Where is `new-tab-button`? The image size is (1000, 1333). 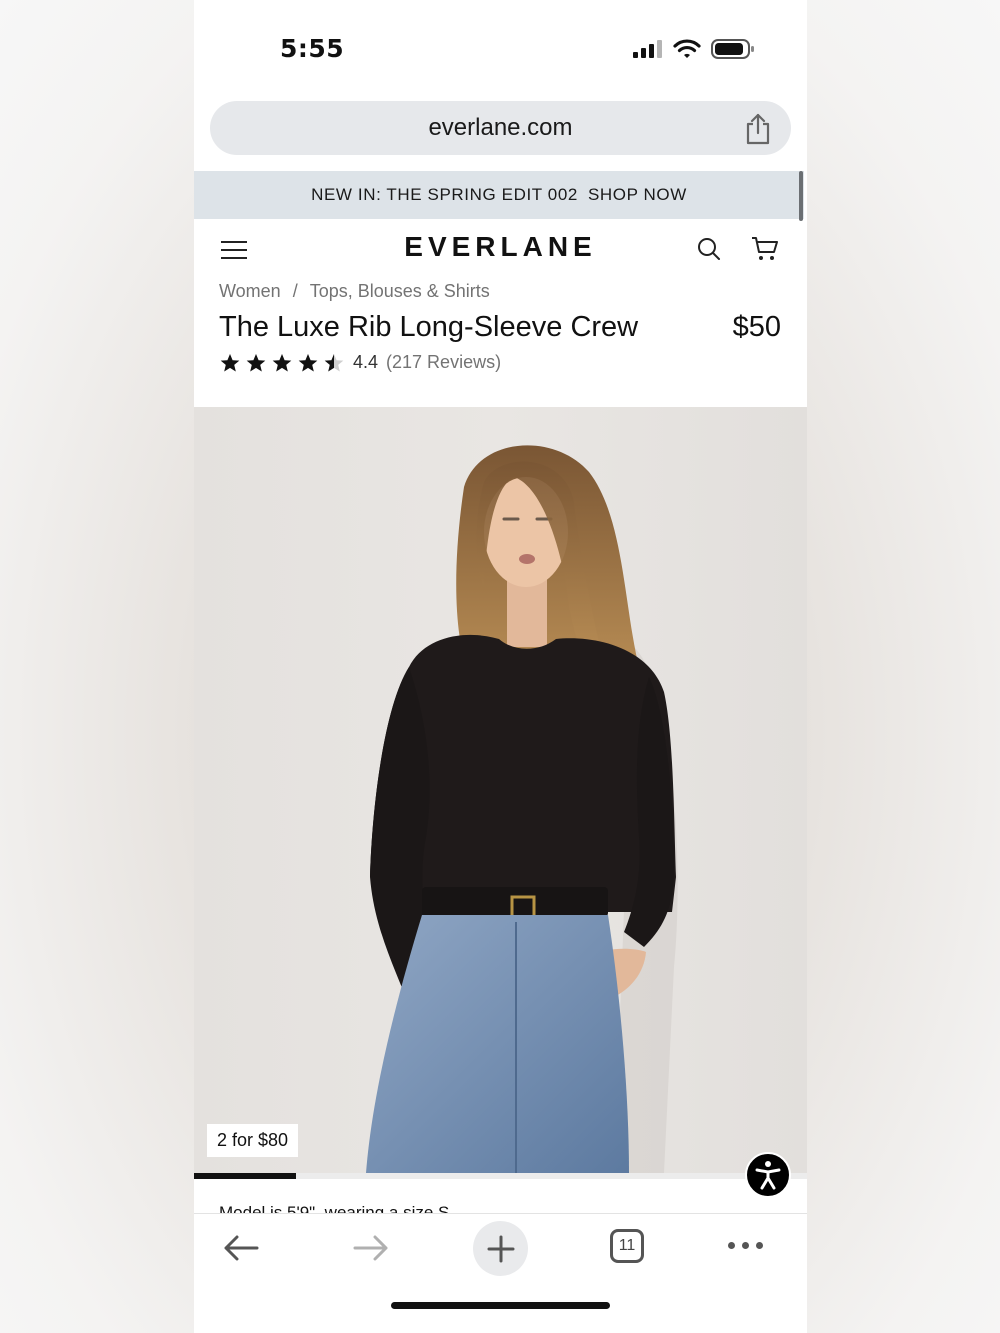
new-tab-button is located at coordinates (500, 1248).